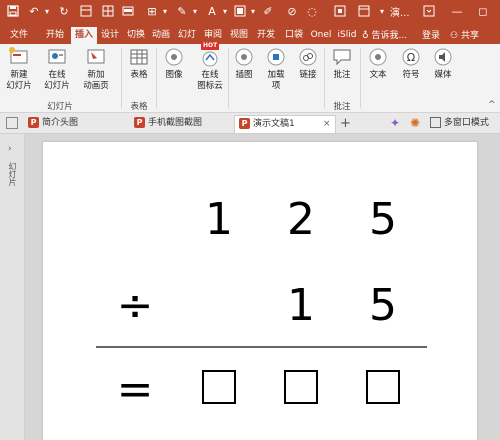 This screenshot has width=500, height=440. Describe the element at coordinates (60, 107) in the screenshot. I see `group-label-slides: 幻灯片` at that location.